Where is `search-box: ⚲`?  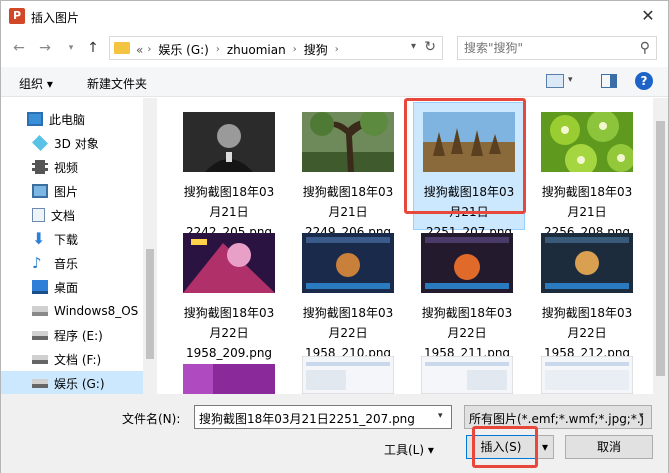
search-box: ⚲ is located at coordinates (557, 48).